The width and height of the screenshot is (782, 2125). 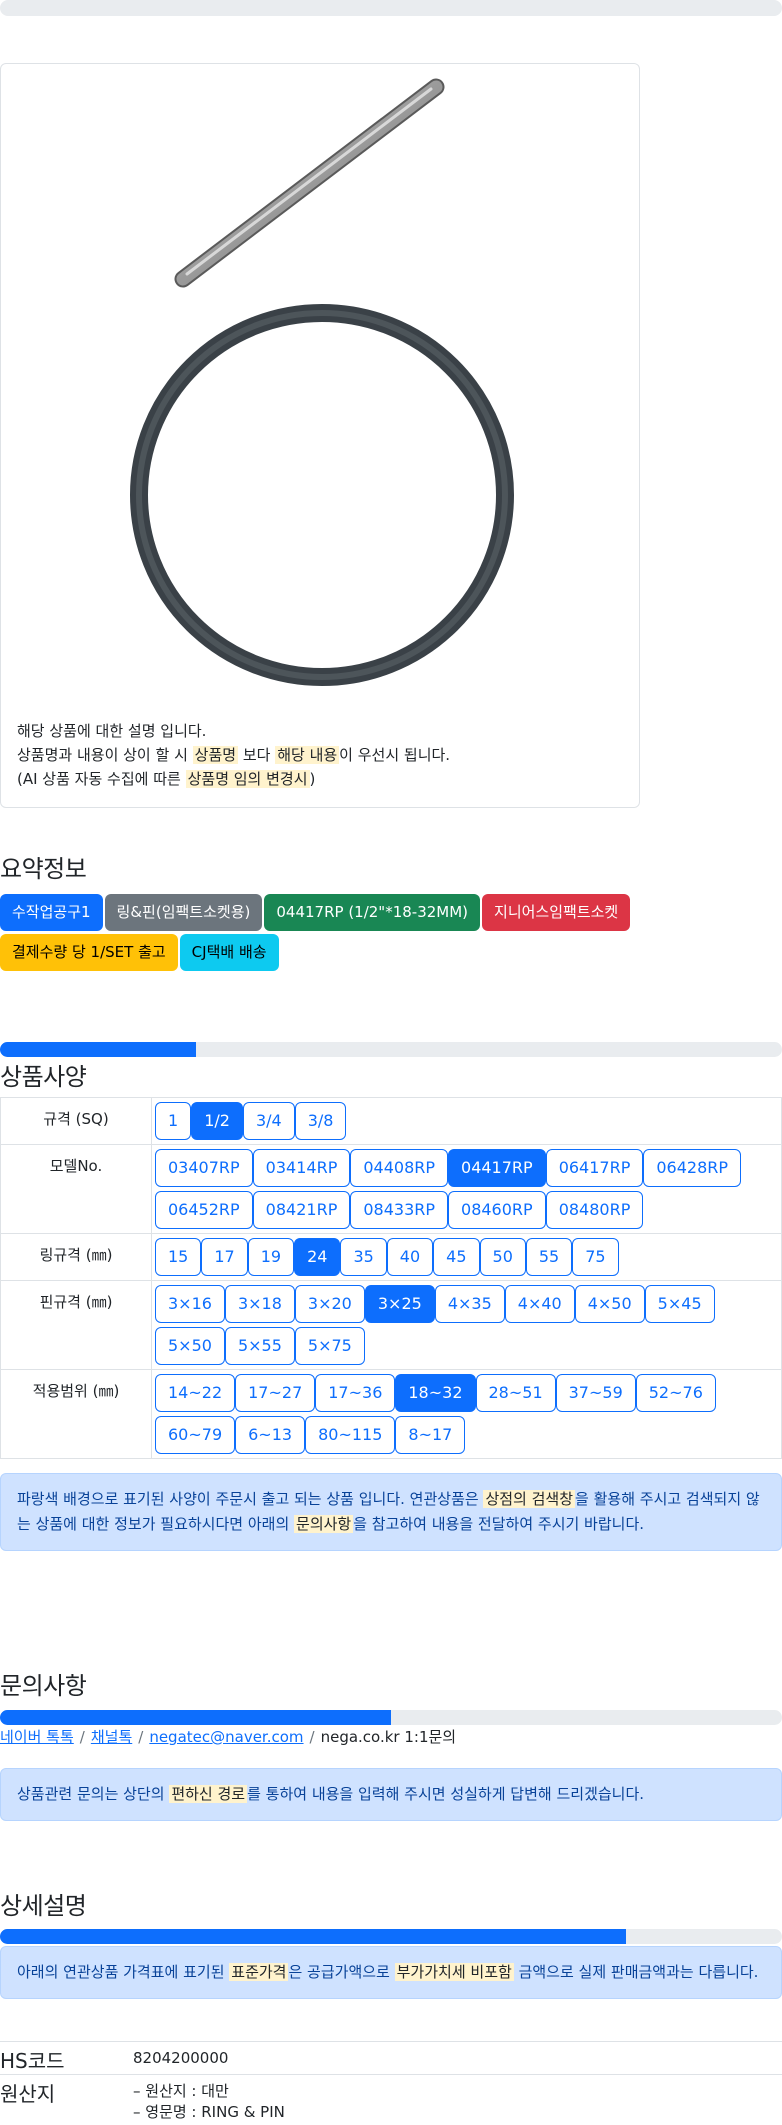 I want to click on info-key: HS코드, so click(x=66, y=2058).